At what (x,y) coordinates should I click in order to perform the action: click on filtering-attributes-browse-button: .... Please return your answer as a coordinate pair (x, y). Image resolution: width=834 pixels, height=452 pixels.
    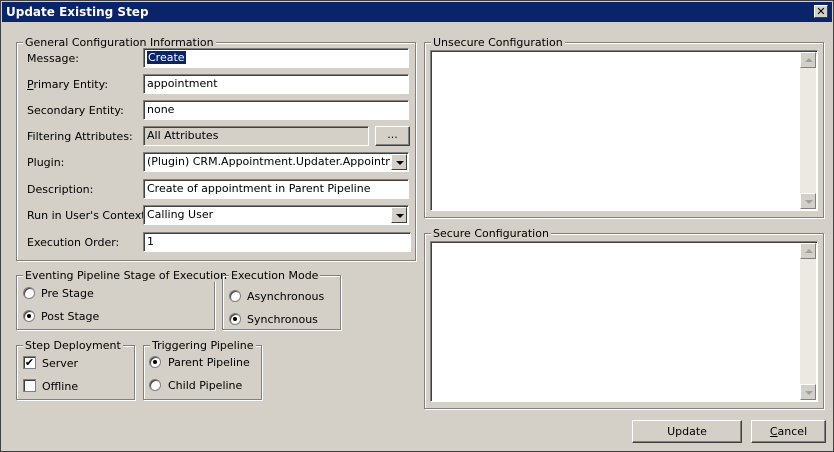
    Looking at the image, I should click on (392, 136).